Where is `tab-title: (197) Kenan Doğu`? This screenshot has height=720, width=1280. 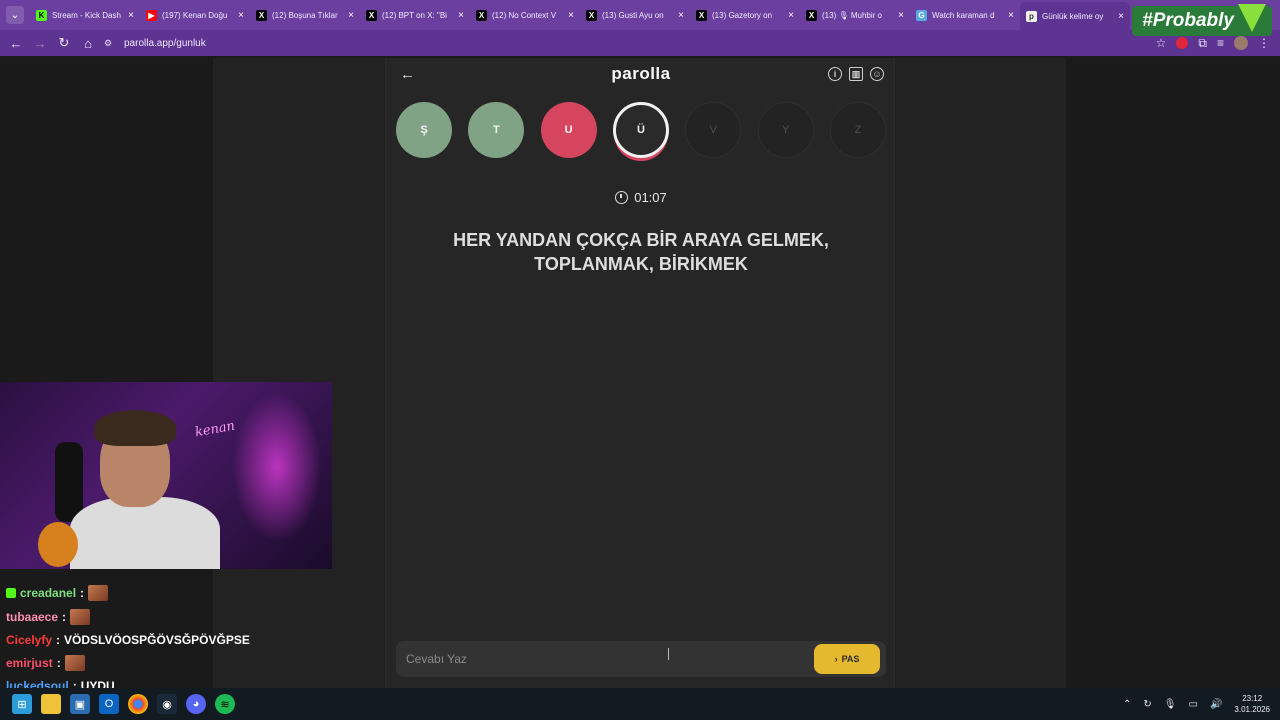
tab-title: (197) Kenan Doğu is located at coordinates (195, 15).